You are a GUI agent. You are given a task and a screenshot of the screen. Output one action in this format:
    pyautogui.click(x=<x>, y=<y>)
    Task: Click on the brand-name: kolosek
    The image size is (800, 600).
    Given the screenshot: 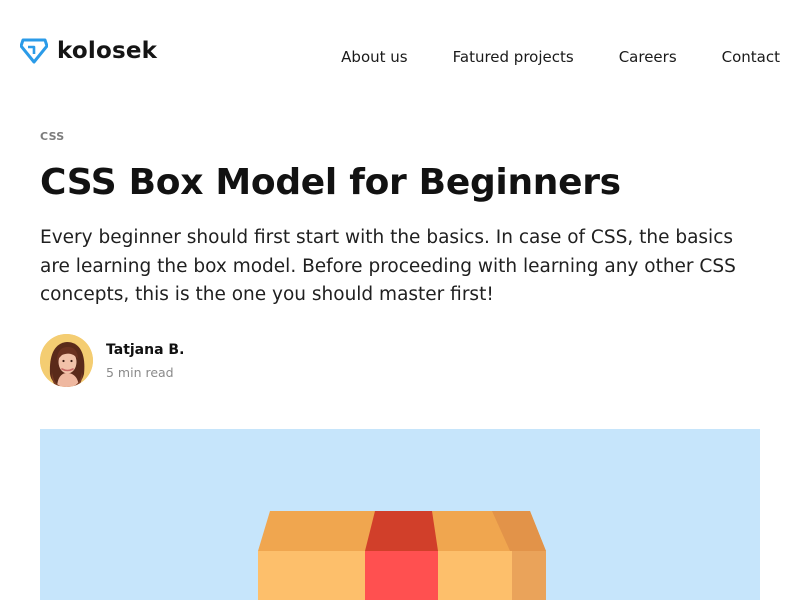 What is the action you would take?
    pyautogui.click(x=107, y=51)
    